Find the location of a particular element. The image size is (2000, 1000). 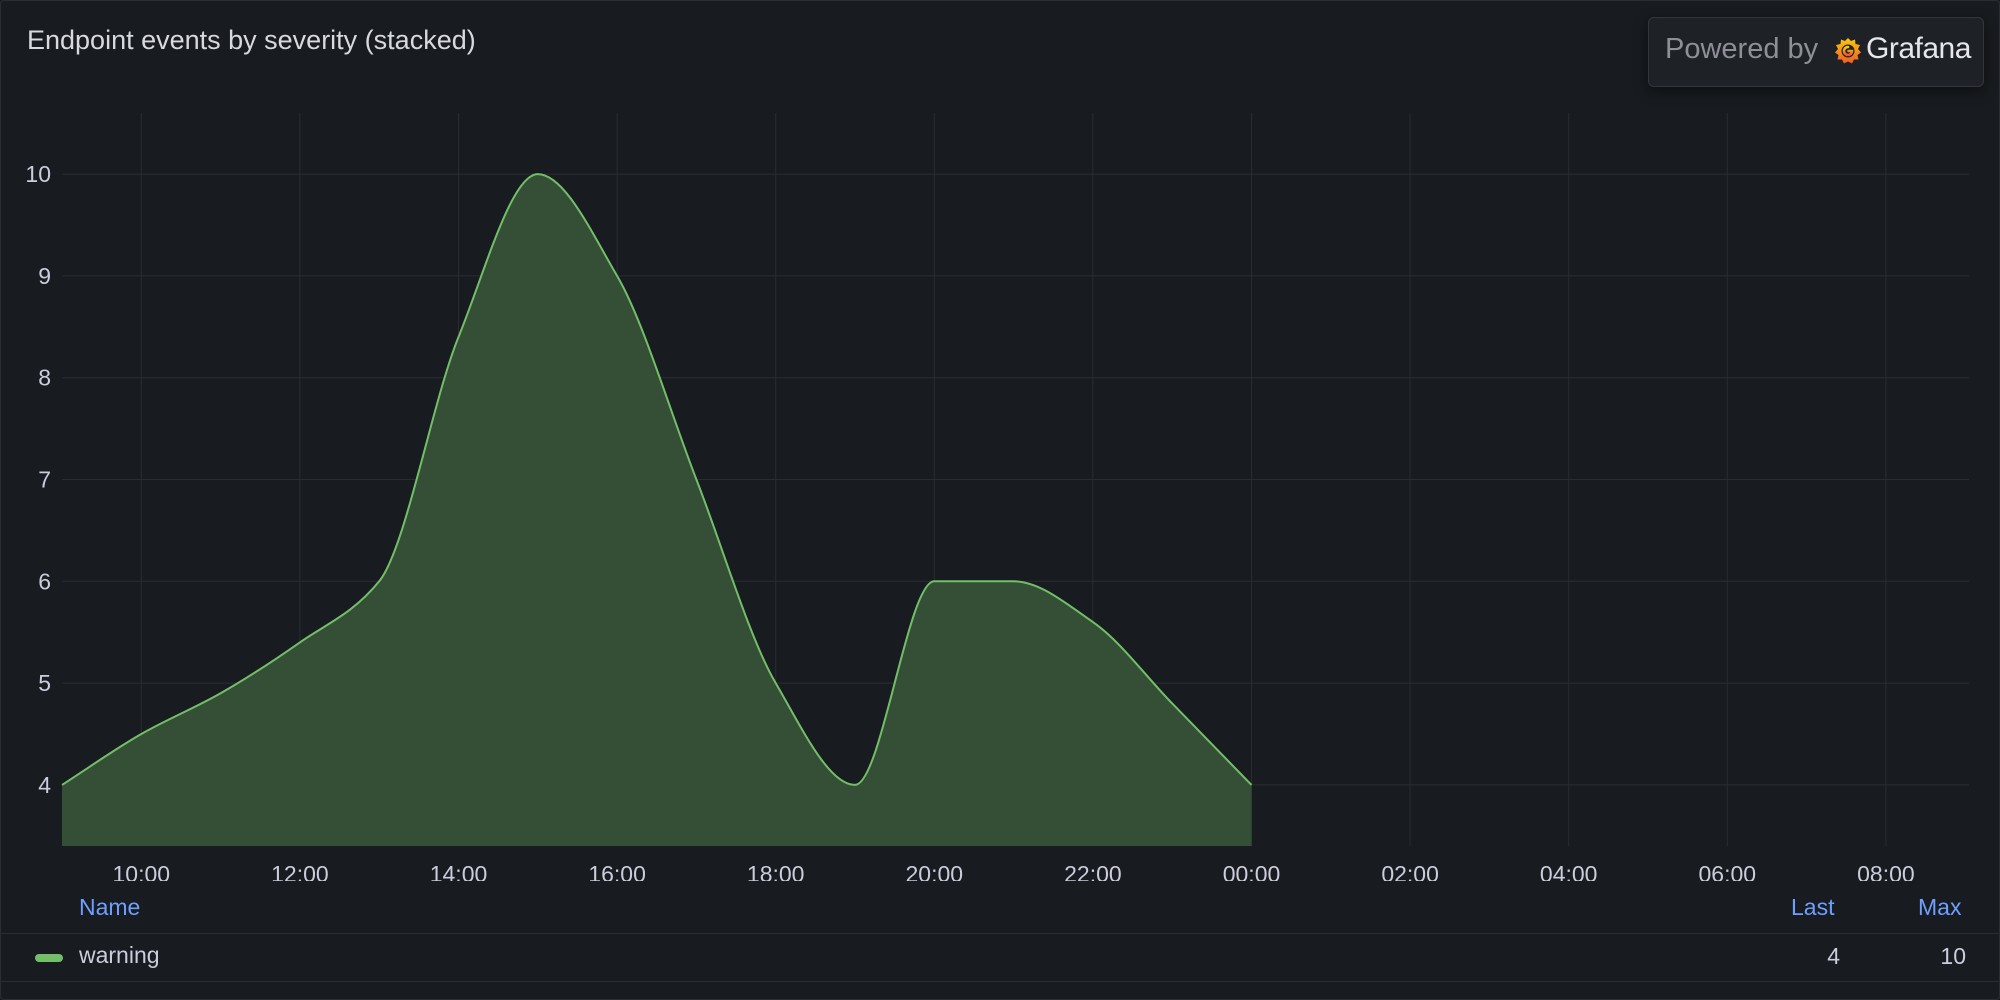

x-tick-label: 16:00 is located at coordinates (617, 871).